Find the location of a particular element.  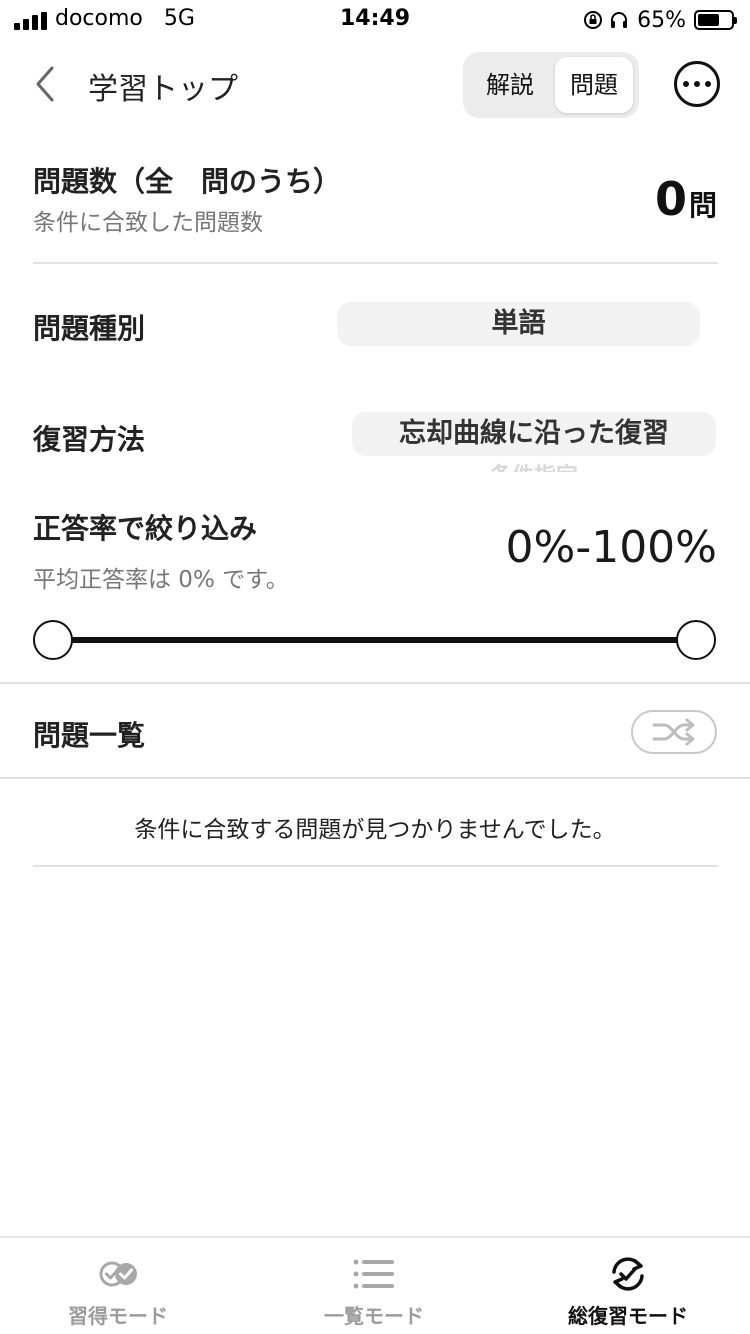

segmented-control: 解説 問題 is located at coordinates (551, 85).